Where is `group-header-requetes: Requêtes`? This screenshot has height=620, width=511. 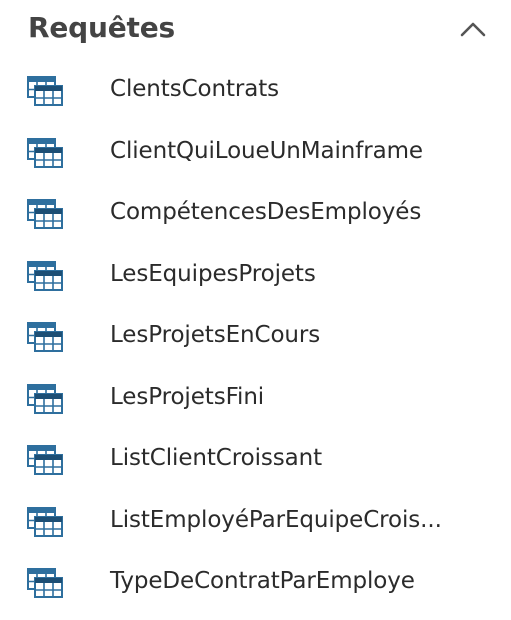
group-header-requetes: Requêtes is located at coordinates (255, 33).